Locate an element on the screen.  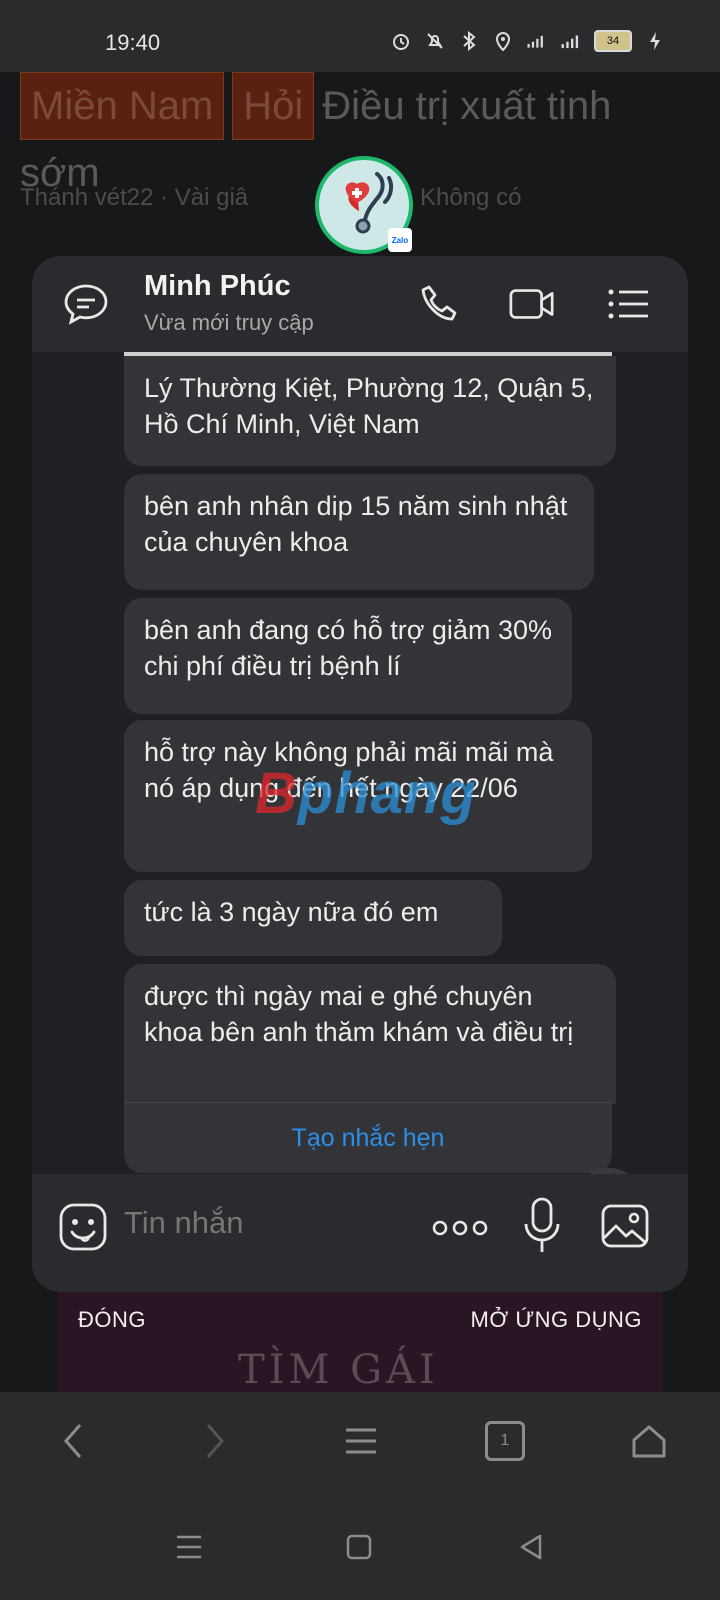
bluetooth-icon is located at coordinates (469, 41).